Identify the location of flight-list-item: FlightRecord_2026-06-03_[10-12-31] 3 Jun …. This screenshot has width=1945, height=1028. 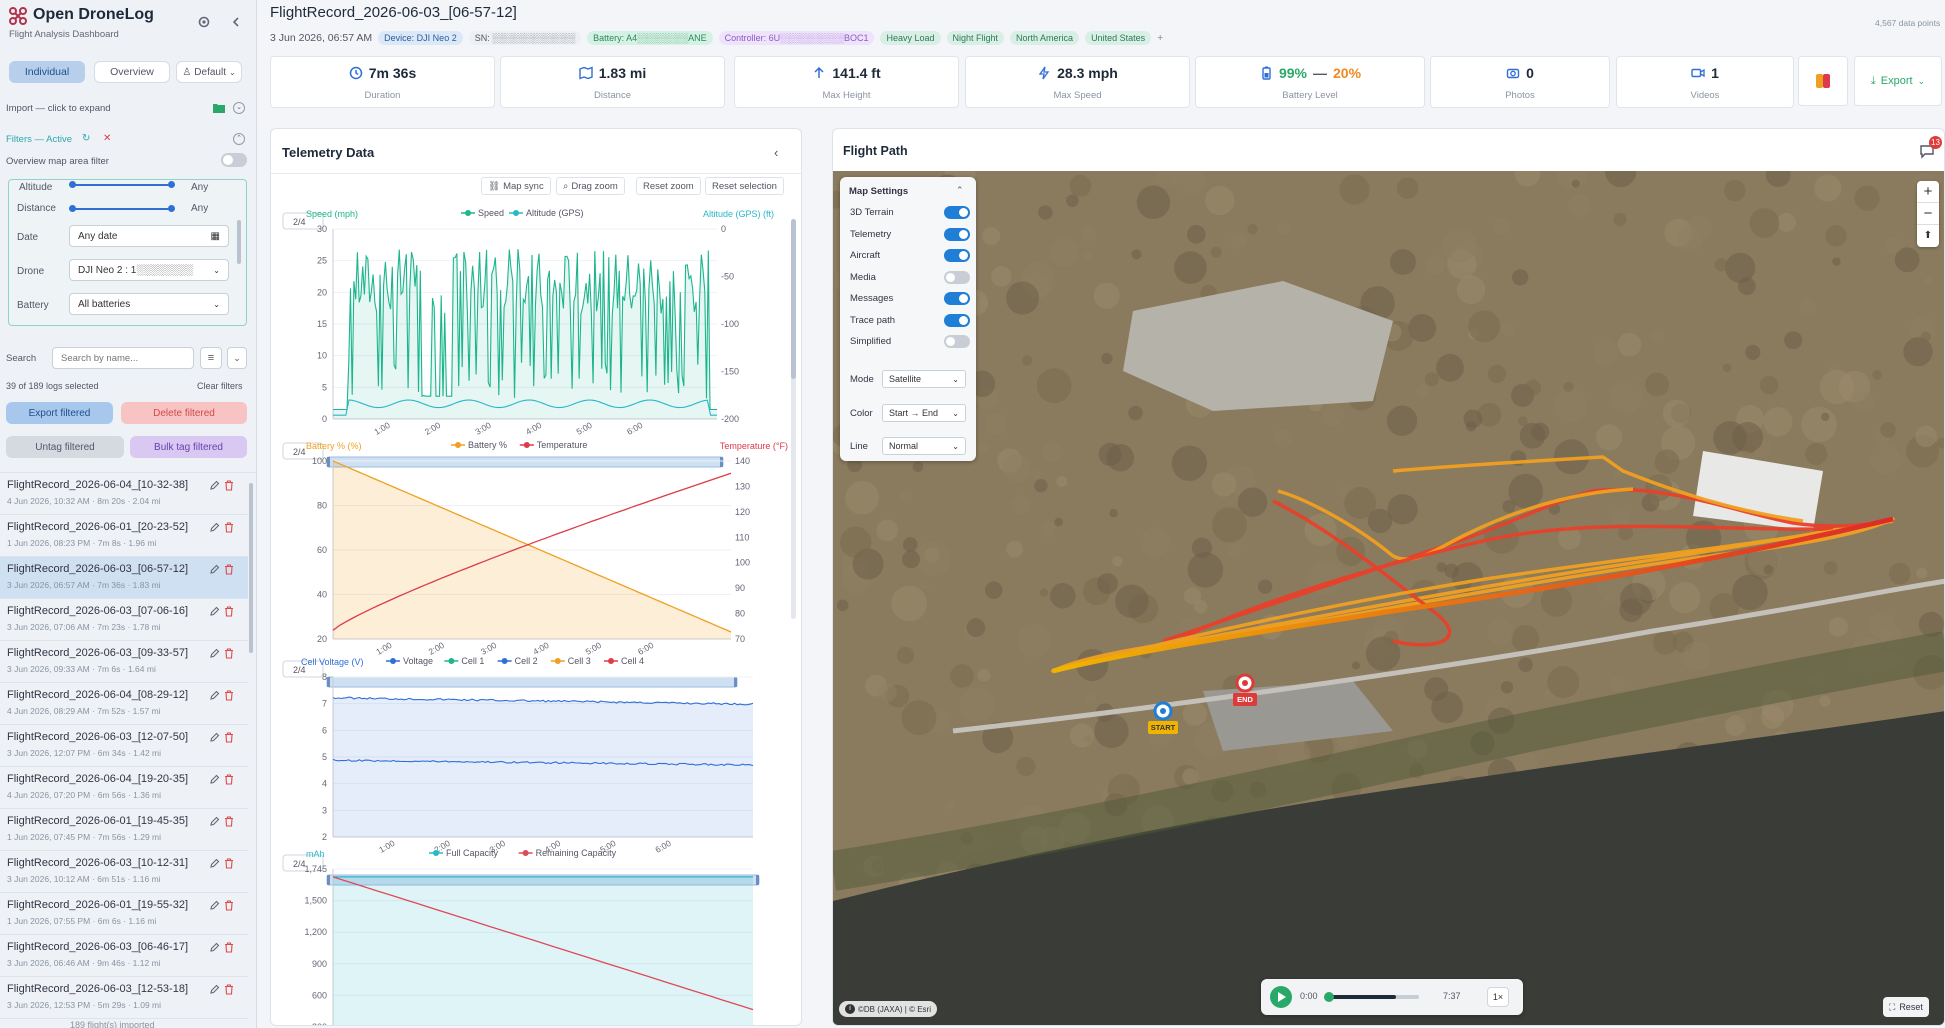
(124, 872).